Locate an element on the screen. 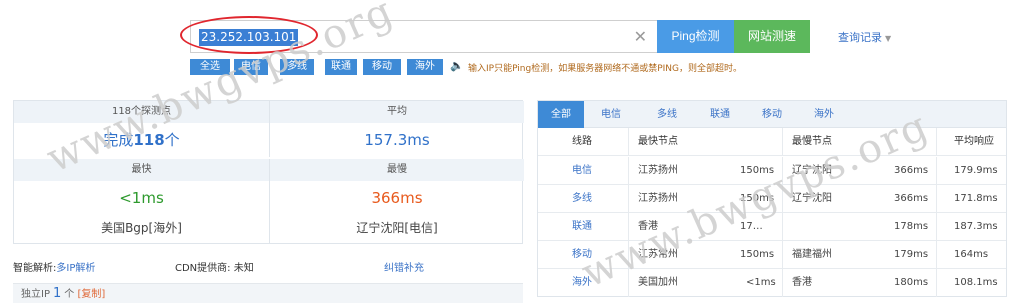  row-fast-ms: <1ms is located at coordinates (761, 282).